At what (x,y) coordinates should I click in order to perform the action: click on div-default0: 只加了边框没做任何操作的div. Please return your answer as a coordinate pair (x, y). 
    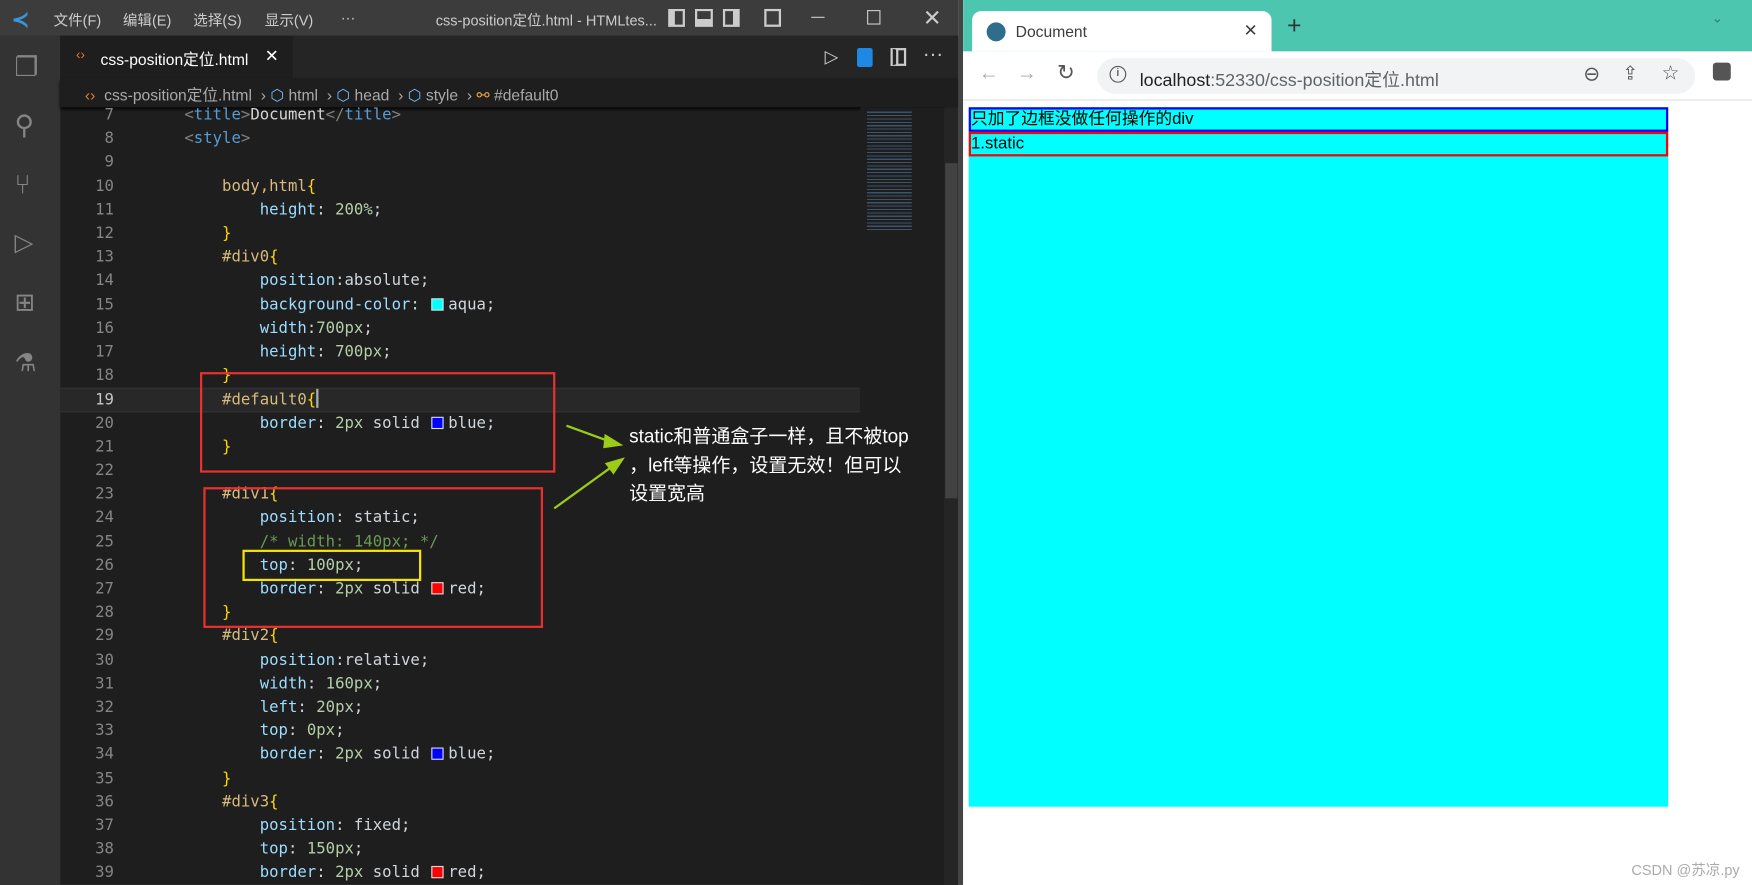
    Looking at the image, I should click on (1318, 119).